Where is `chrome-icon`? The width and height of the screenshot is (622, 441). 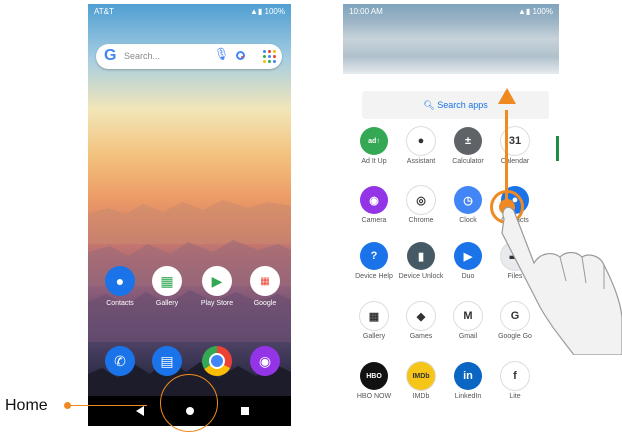 chrome-icon is located at coordinates (217, 361).